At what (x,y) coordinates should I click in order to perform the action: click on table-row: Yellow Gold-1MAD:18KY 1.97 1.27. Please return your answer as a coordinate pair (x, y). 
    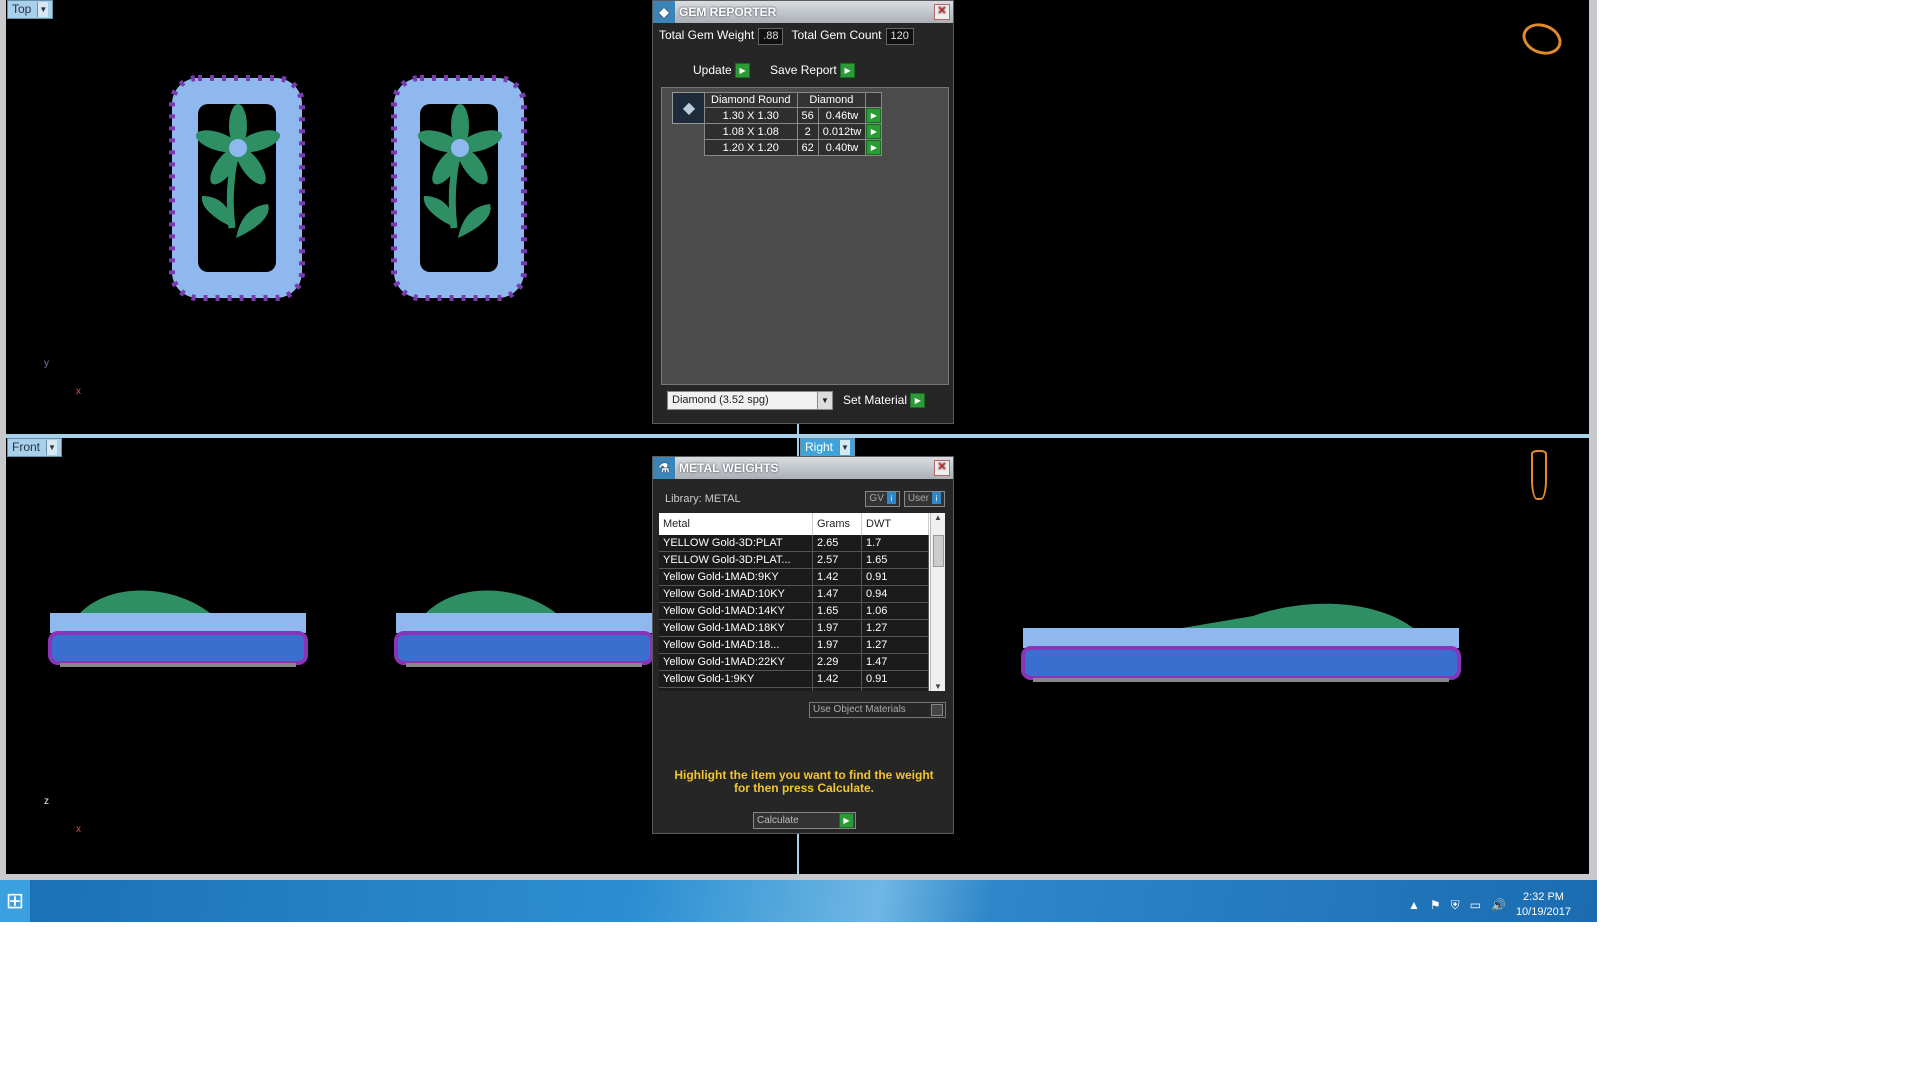
    Looking at the image, I should click on (794, 628).